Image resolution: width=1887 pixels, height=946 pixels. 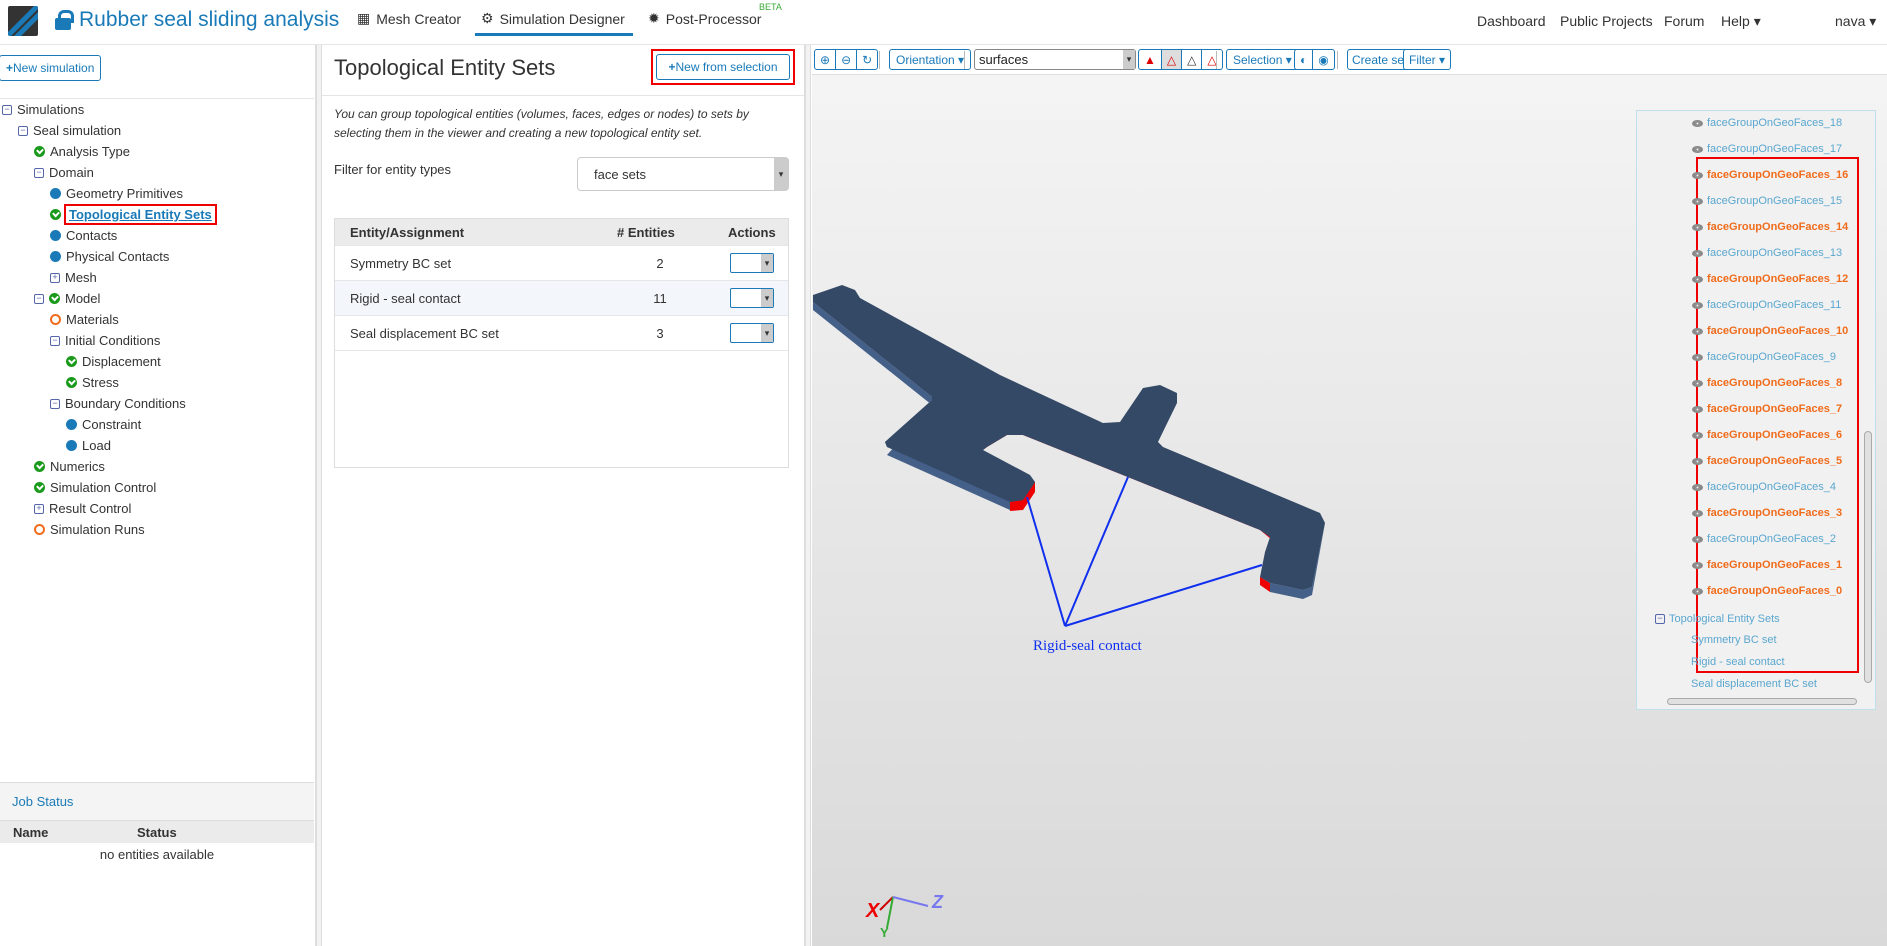 I want to click on tree-item: Topological Entity Sets, so click(x=108, y=214).